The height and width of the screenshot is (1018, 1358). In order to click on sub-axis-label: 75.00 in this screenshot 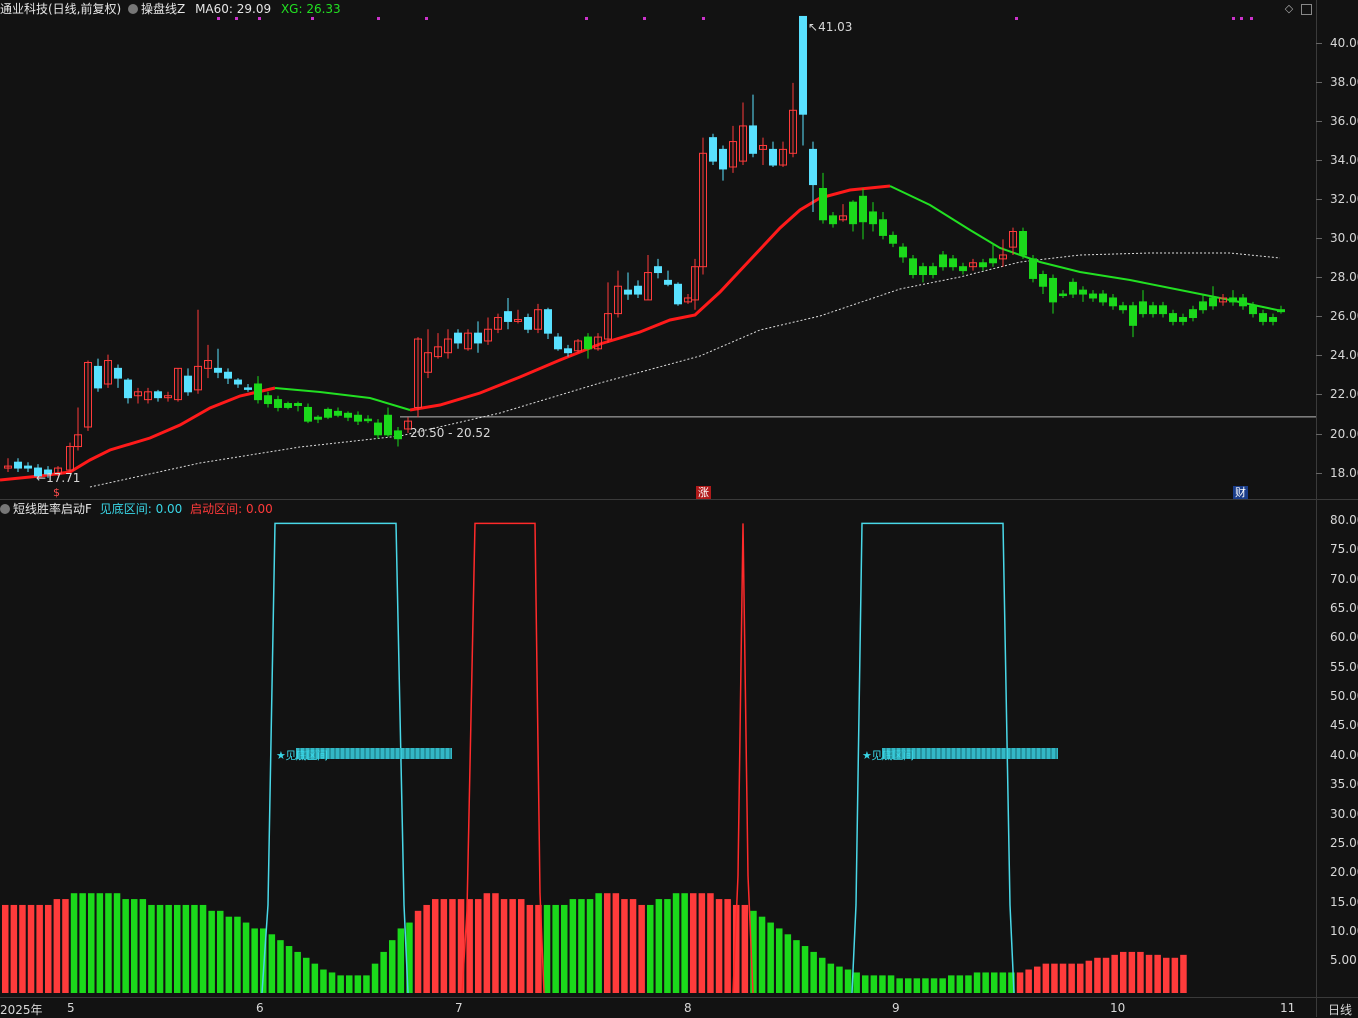, I will do `click(1344, 549)`.